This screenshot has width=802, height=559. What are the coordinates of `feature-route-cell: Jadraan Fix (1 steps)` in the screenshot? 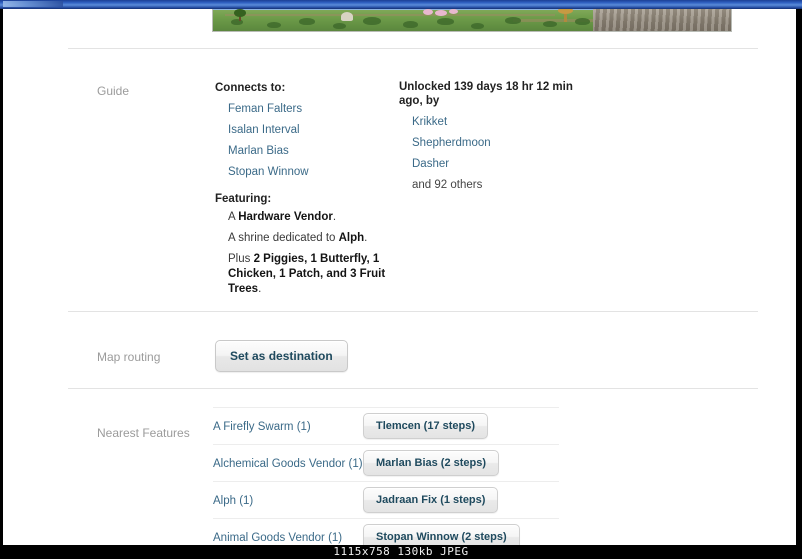 It's located at (461, 500).